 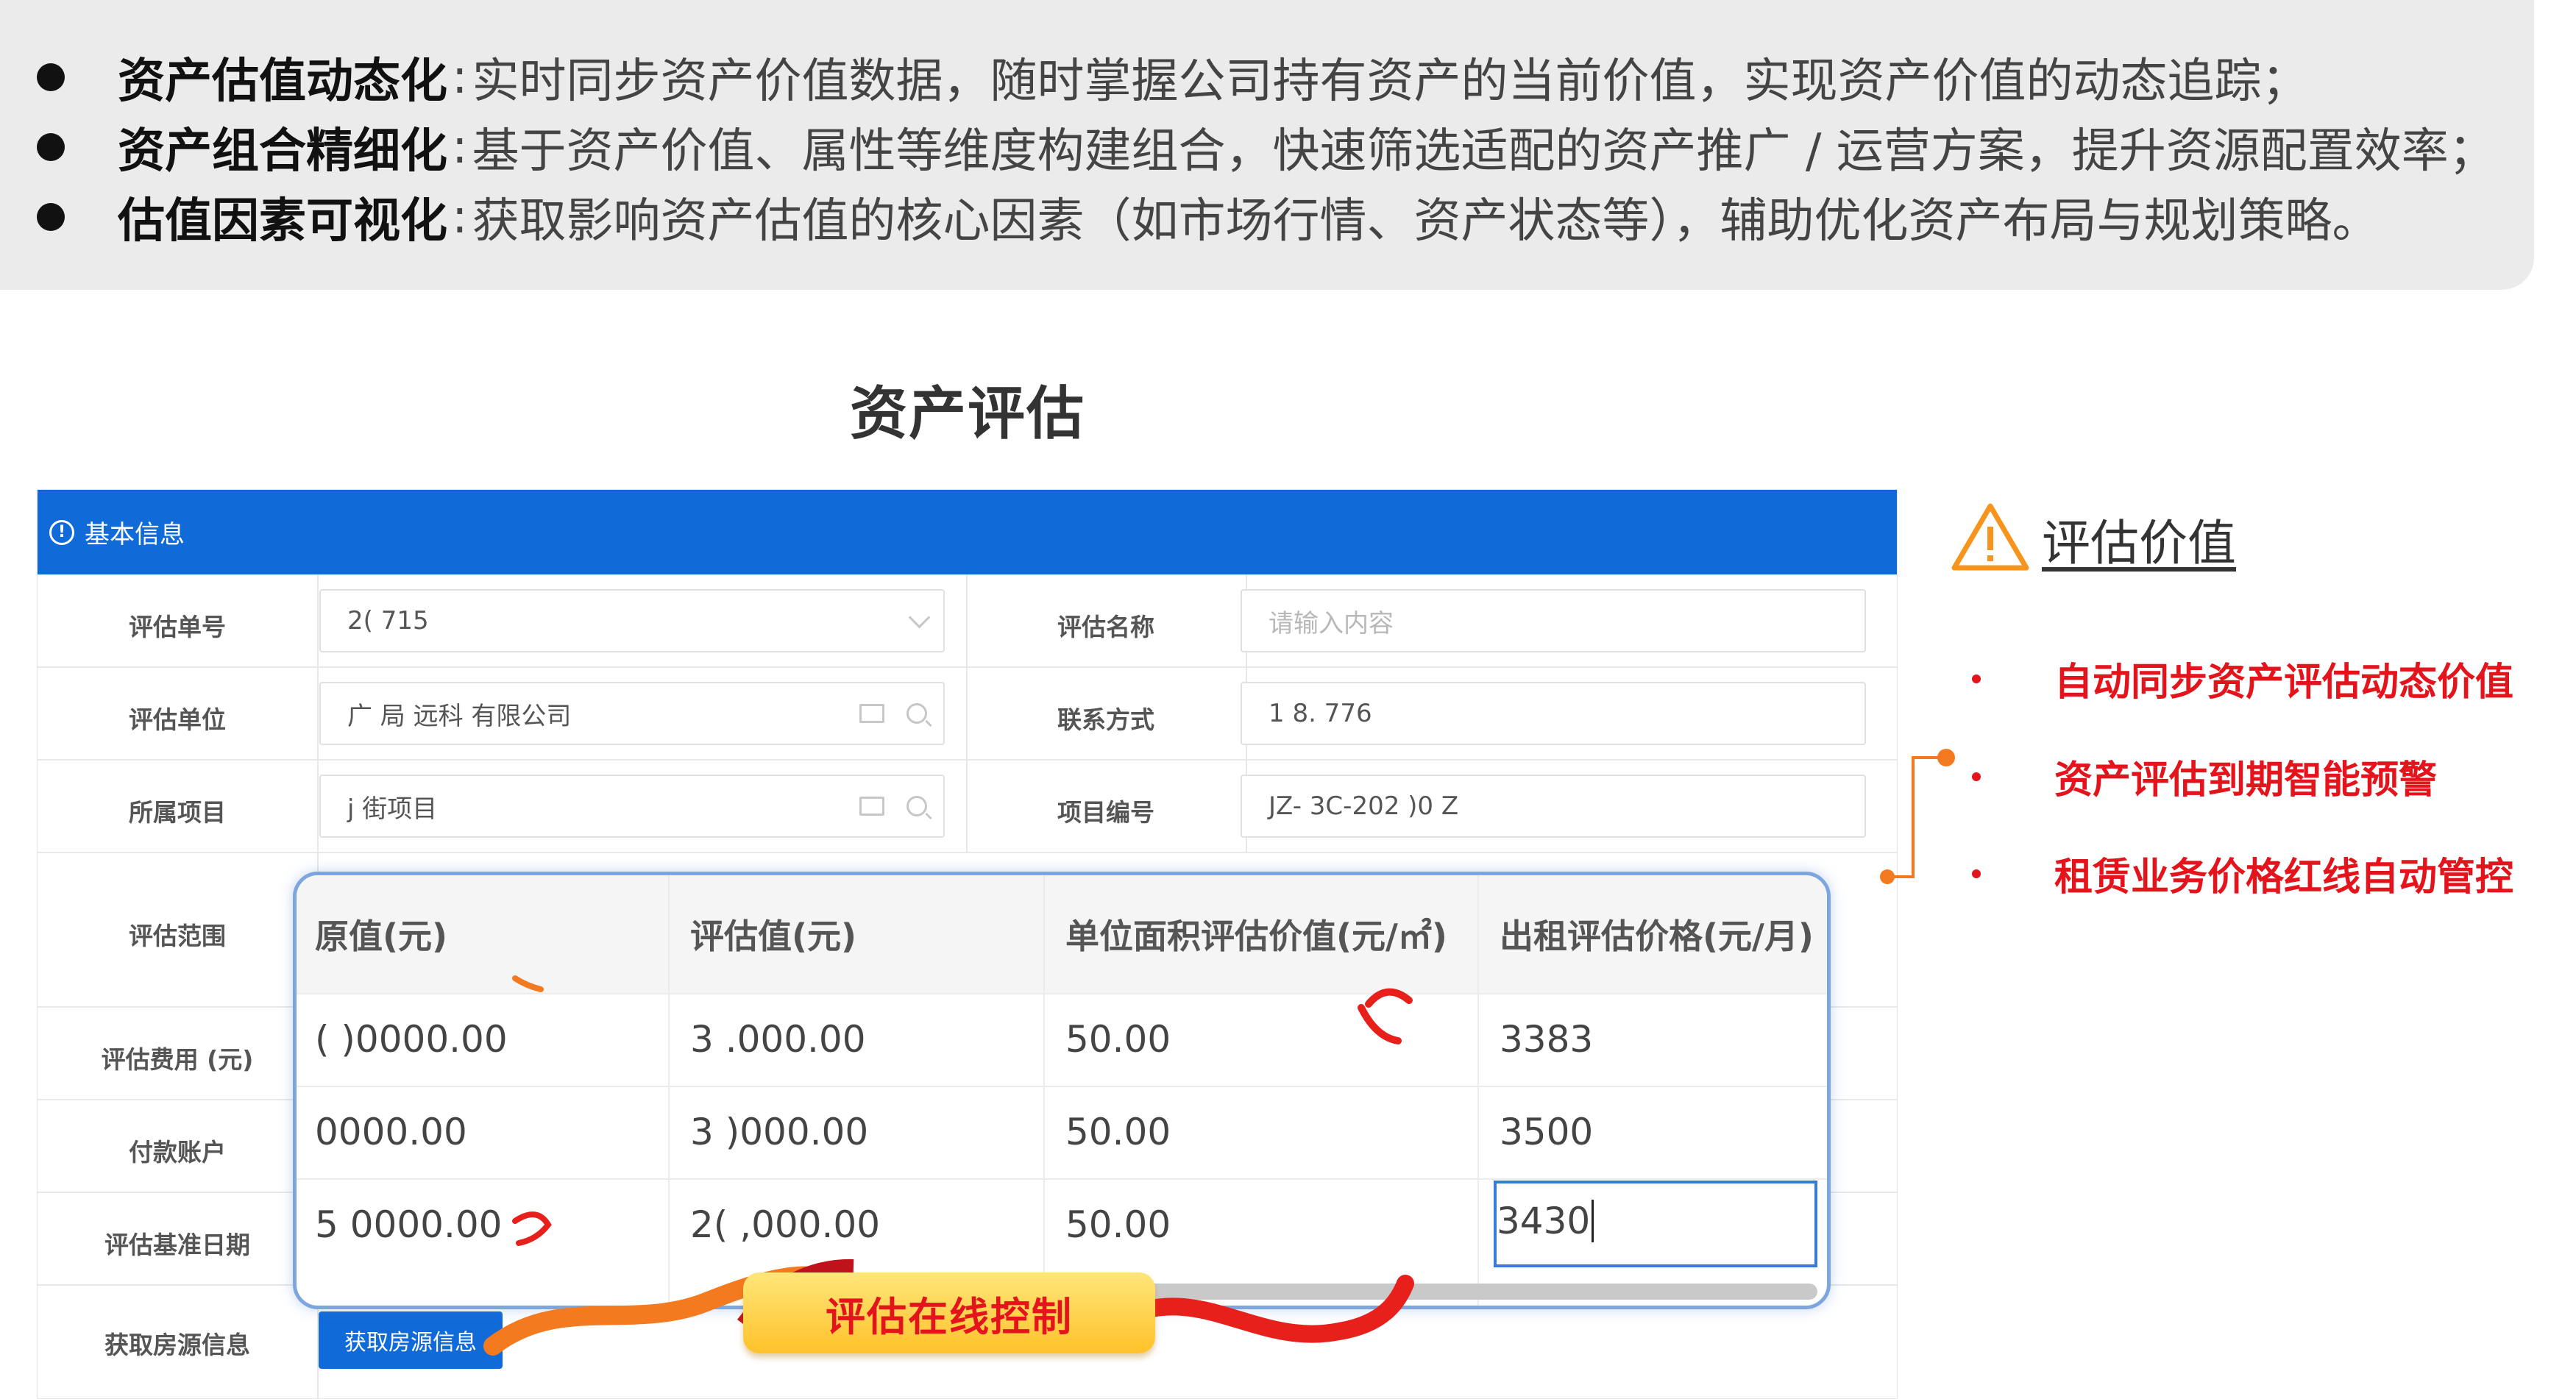 What do you see at coordinates (2246, 780) in the screenshot?
I see `feature-text: 资产评估到期智能预警` at bounding box center [2246, 780].